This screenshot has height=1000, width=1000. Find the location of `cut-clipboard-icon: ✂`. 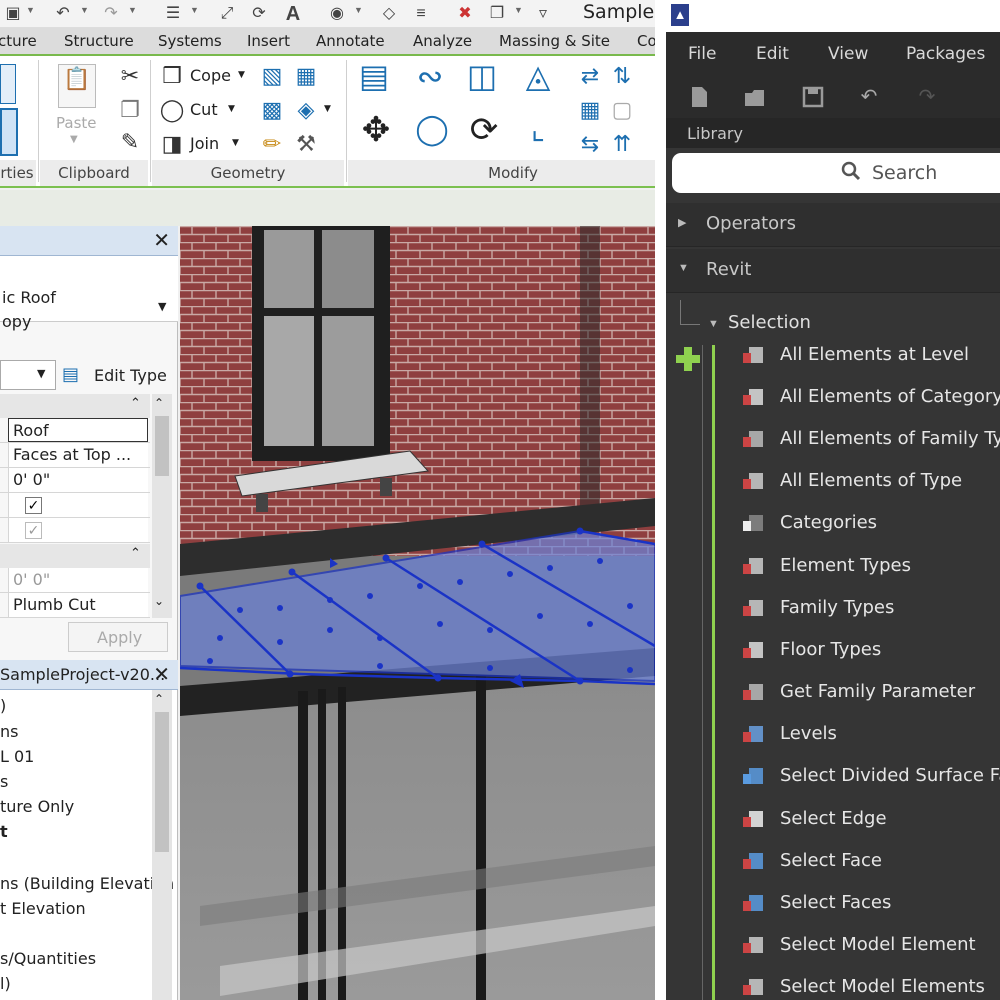

cut-clipboard-icon: ✂ is located at coordinates (130, 76).